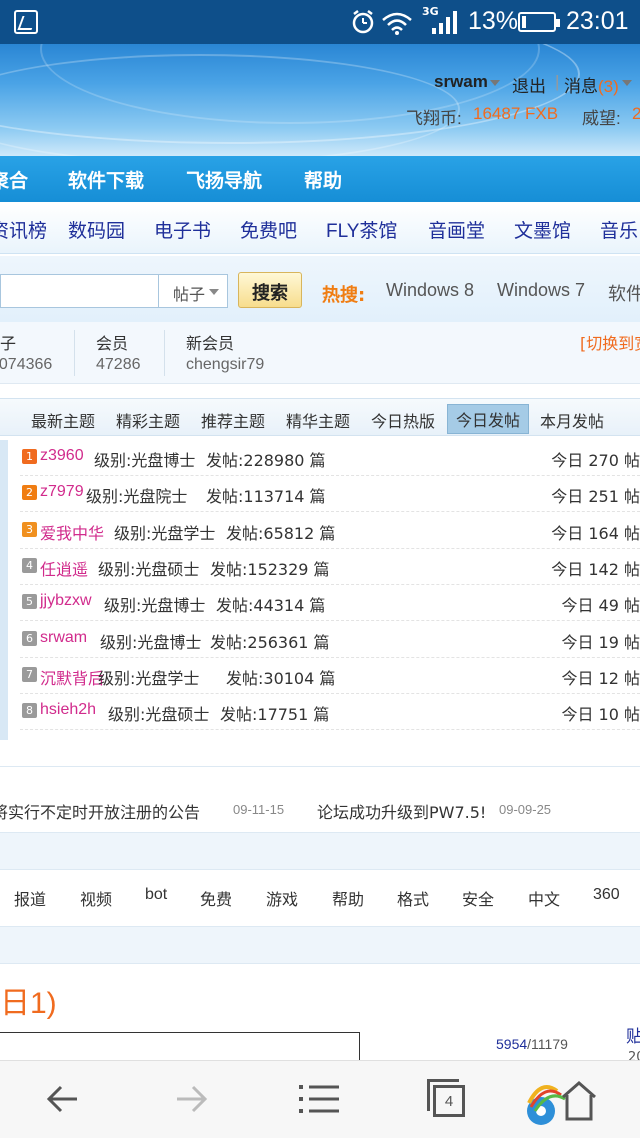 This screenshot has height=1138, width=640. Describe the element at coordinates (191, 1099) in the screenshot. I see `forward-button` at that location.